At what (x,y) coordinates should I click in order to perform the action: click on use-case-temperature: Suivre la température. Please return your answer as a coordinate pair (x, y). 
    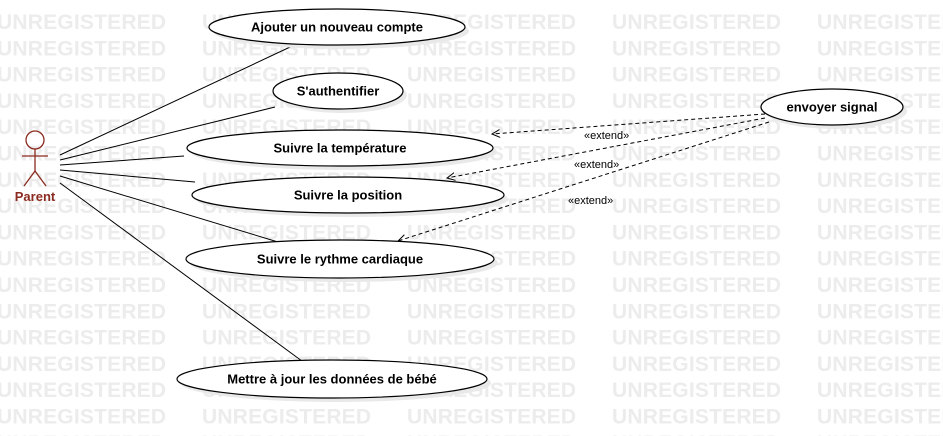
    Looking at the image, I should click on (341, 149).